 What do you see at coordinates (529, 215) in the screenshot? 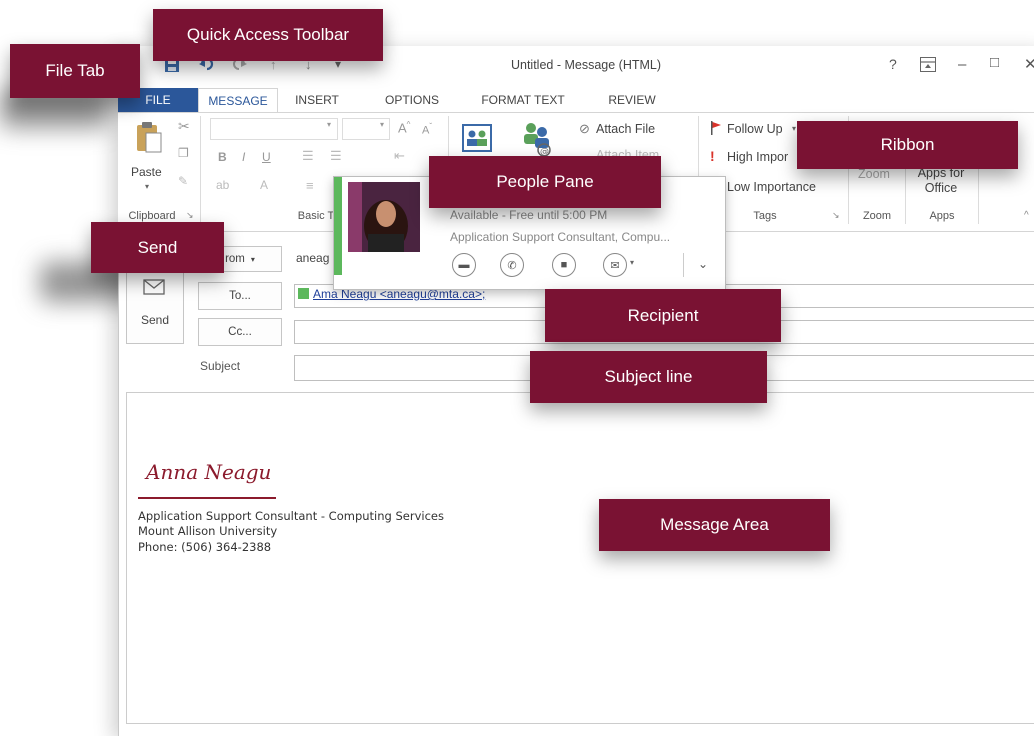
I see `people-pane-status: Available - Free until 5:00 PM` at bounding box center [529, 215].